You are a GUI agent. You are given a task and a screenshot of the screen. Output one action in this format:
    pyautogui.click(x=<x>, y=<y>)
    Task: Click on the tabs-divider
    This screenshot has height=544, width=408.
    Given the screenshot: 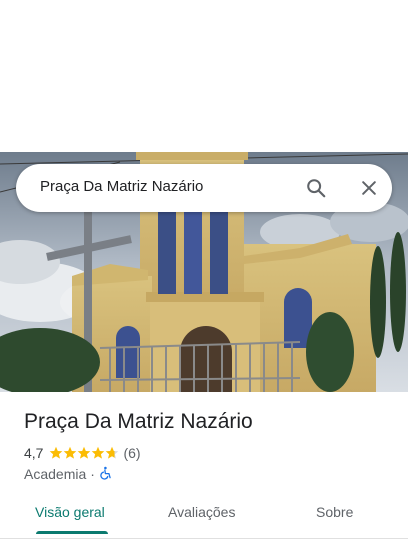 What is the action you would take?
    pyautogui.click(x=204, y=538)
    